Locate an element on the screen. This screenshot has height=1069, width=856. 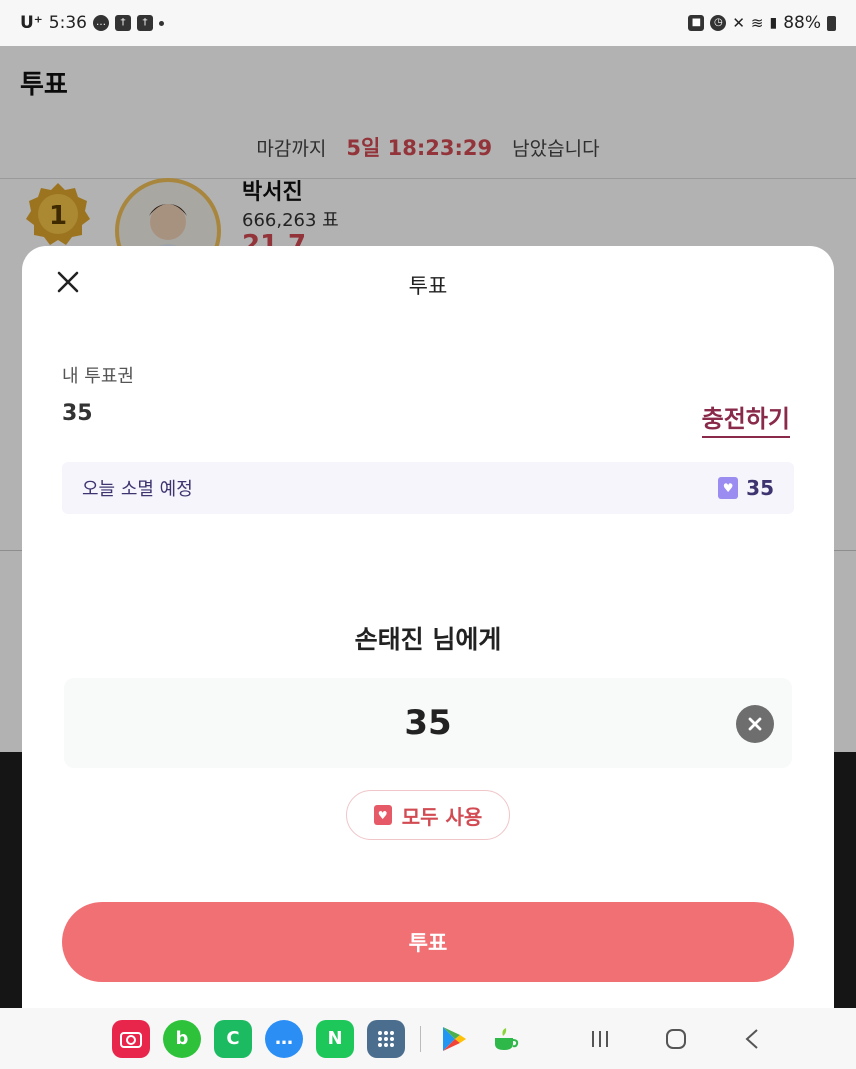
home-icon is located at coordinates (676, 1038).